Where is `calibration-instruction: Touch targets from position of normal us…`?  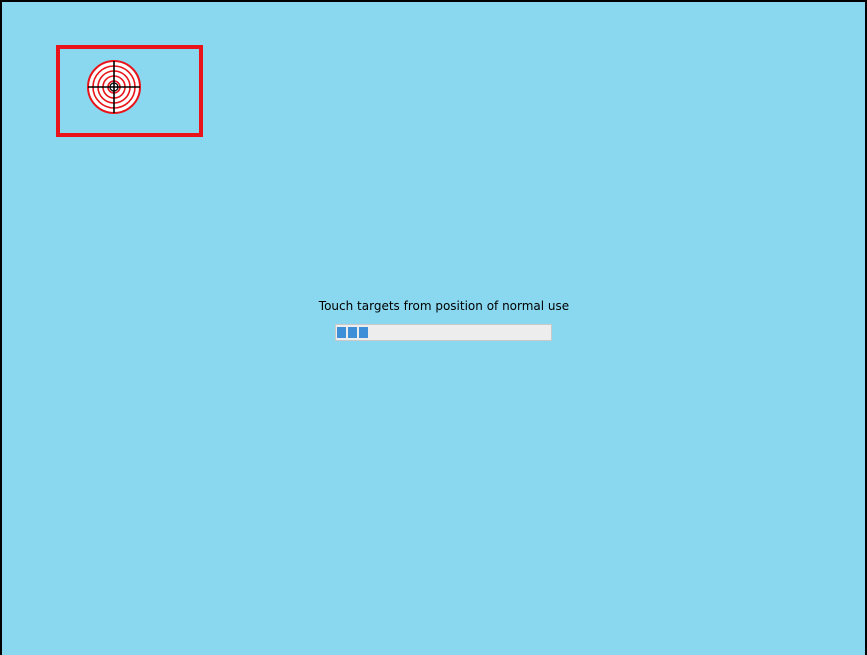
calibration-instruction: Touch targets from position of normal us… is located at coordinates (444, 306).